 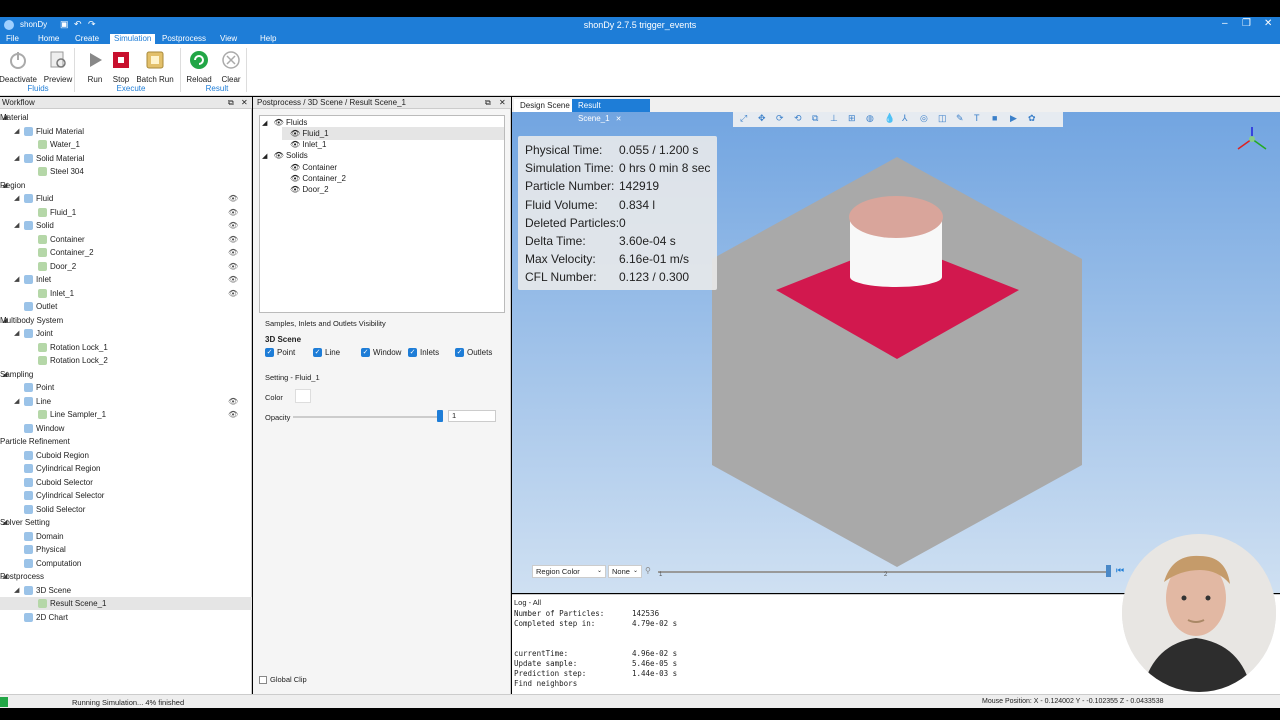 I want to click on close-panel-icon: ✕, so click(x=244, y=103).